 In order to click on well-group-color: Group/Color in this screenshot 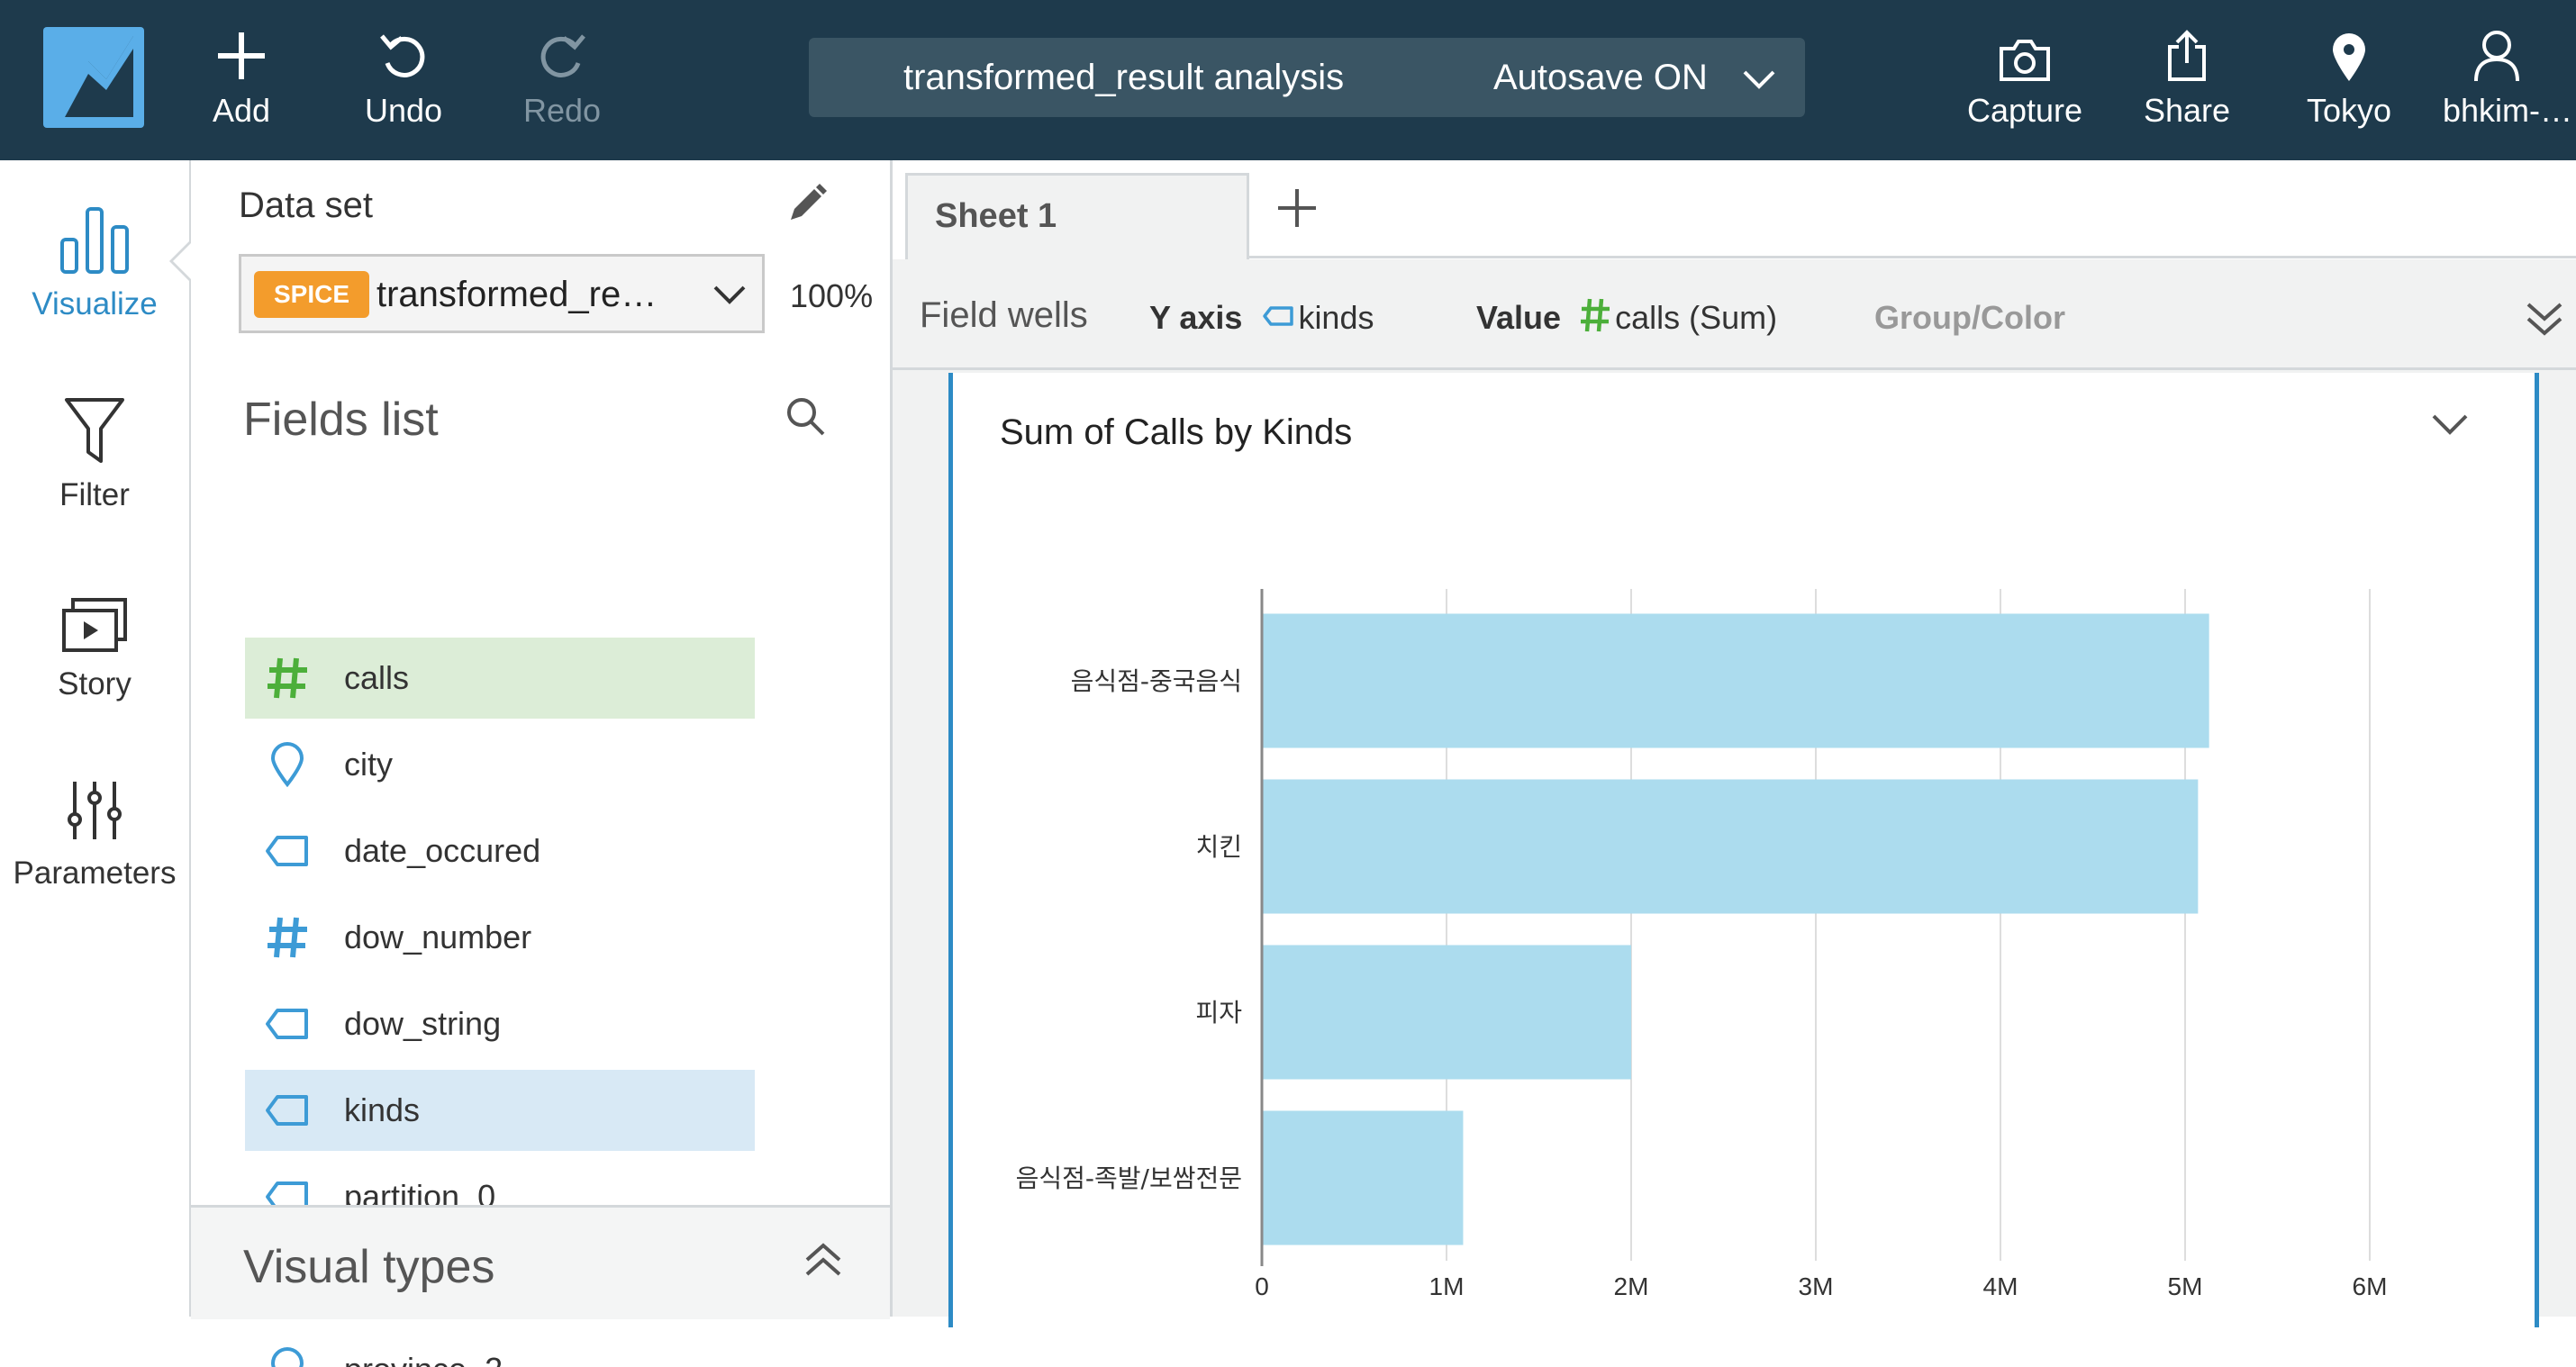, I will do `click(1969, 318)`.